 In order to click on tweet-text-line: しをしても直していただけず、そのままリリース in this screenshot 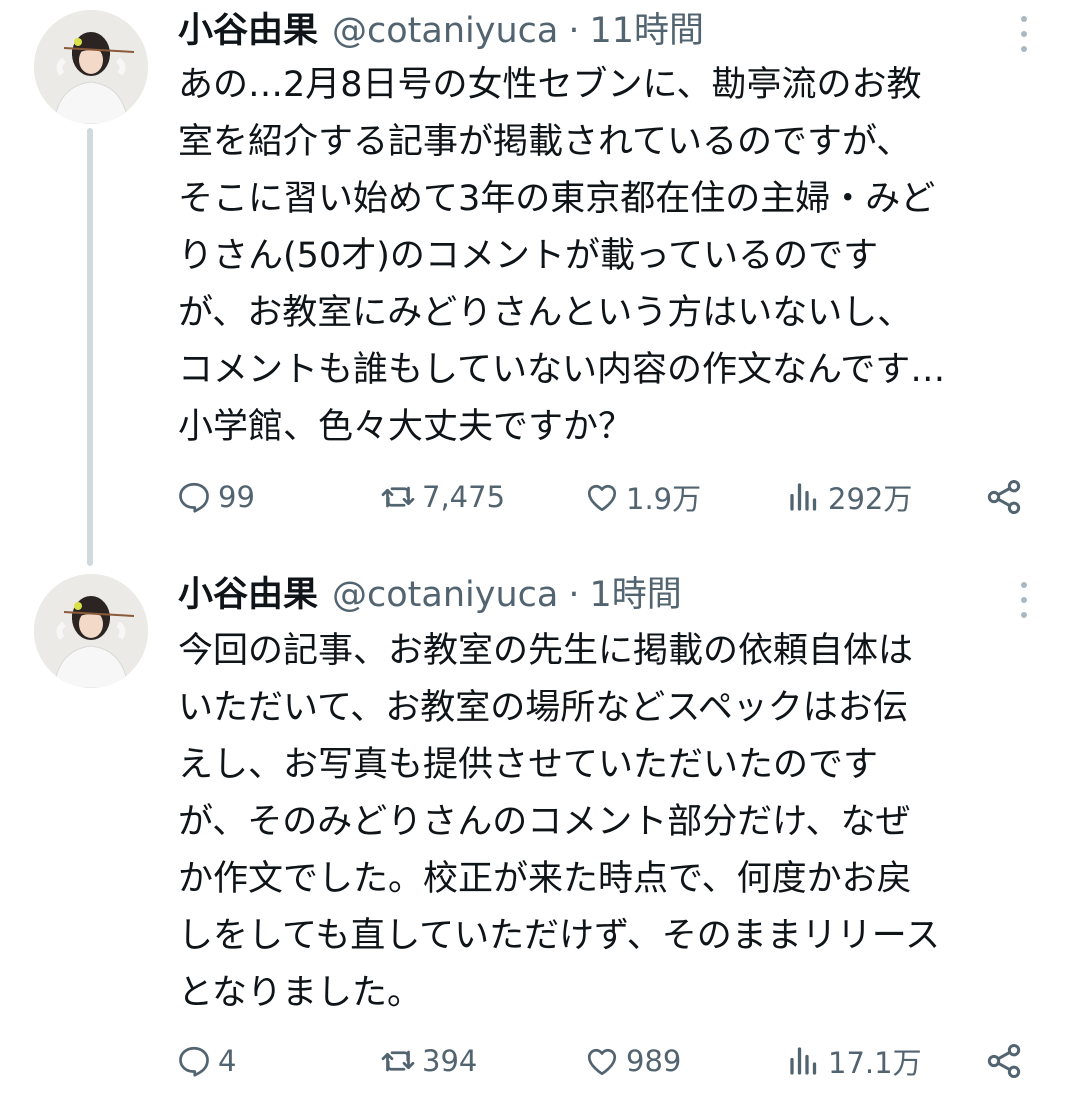, I will do `click(559, 936)`.